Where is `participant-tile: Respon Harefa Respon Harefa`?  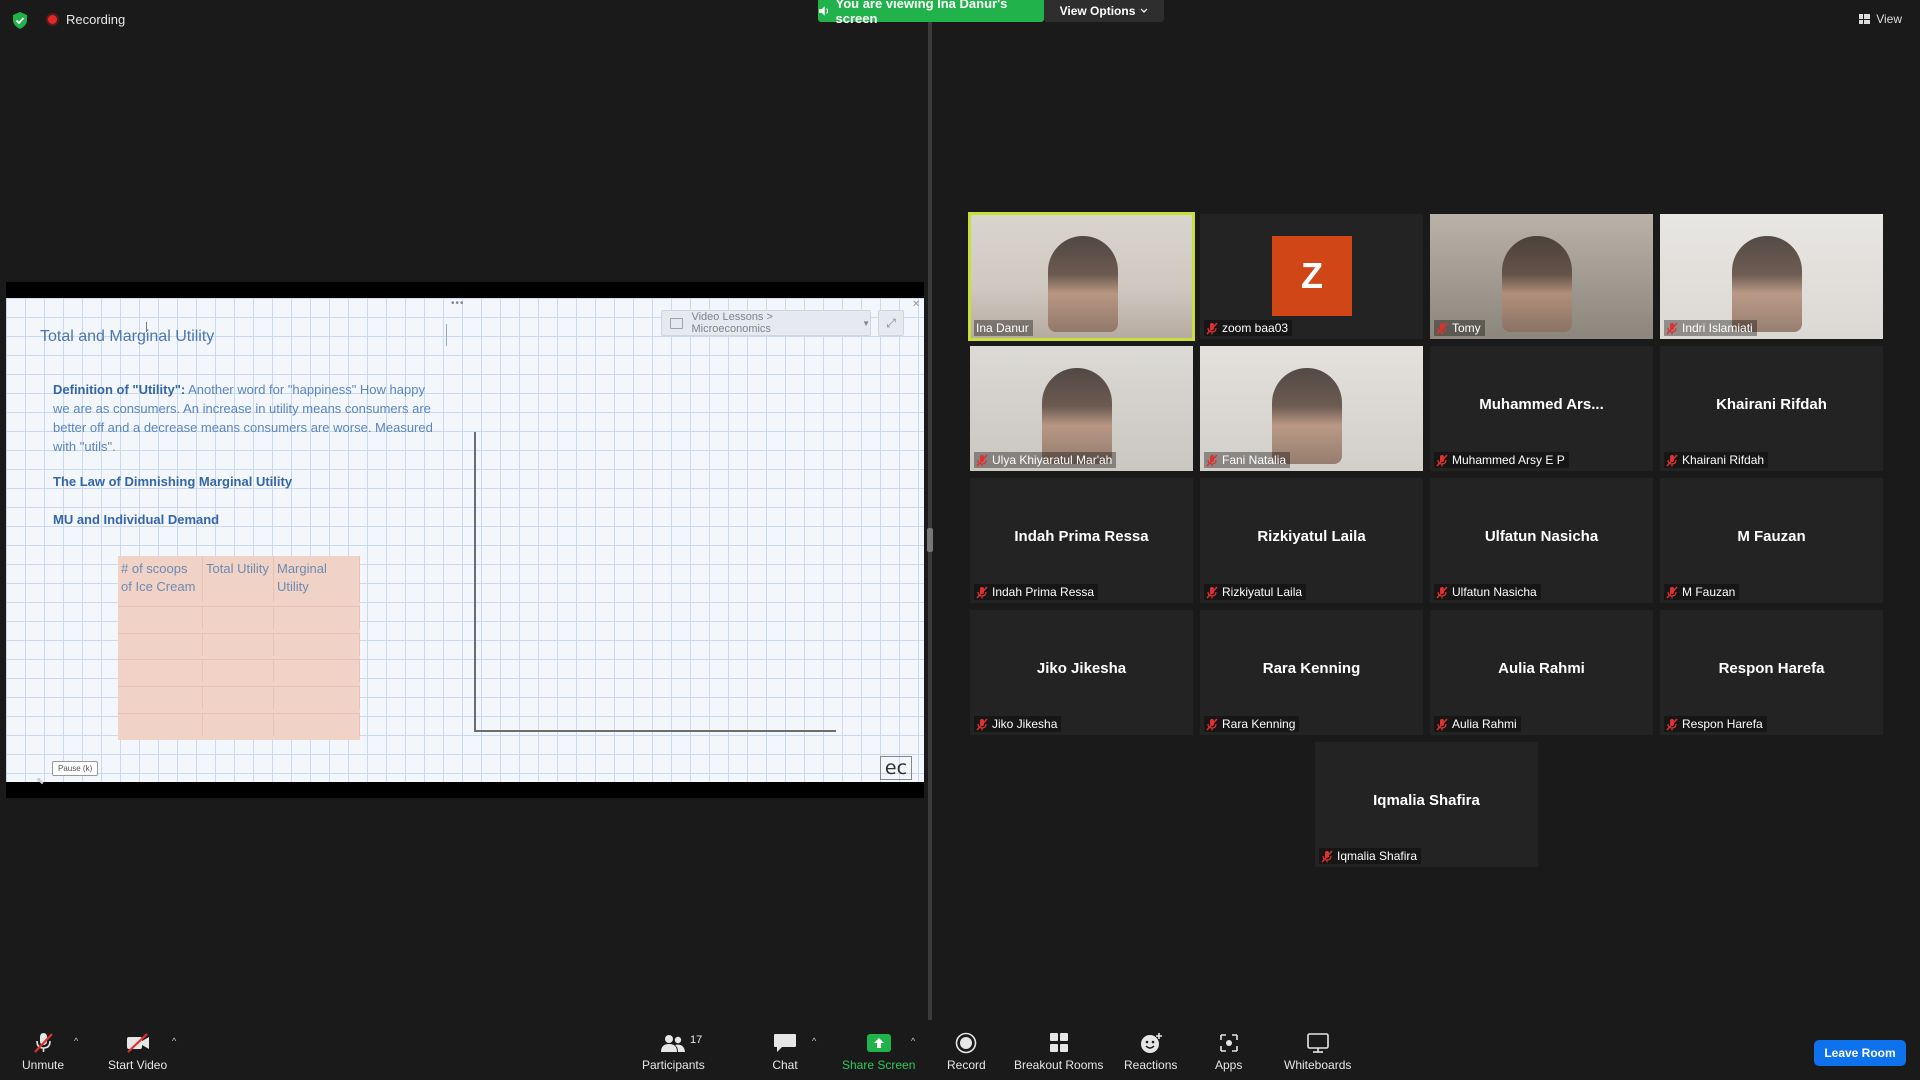
participant-tile: Respon Harefa Respon Harefa is located at coordinates (1771, 672).